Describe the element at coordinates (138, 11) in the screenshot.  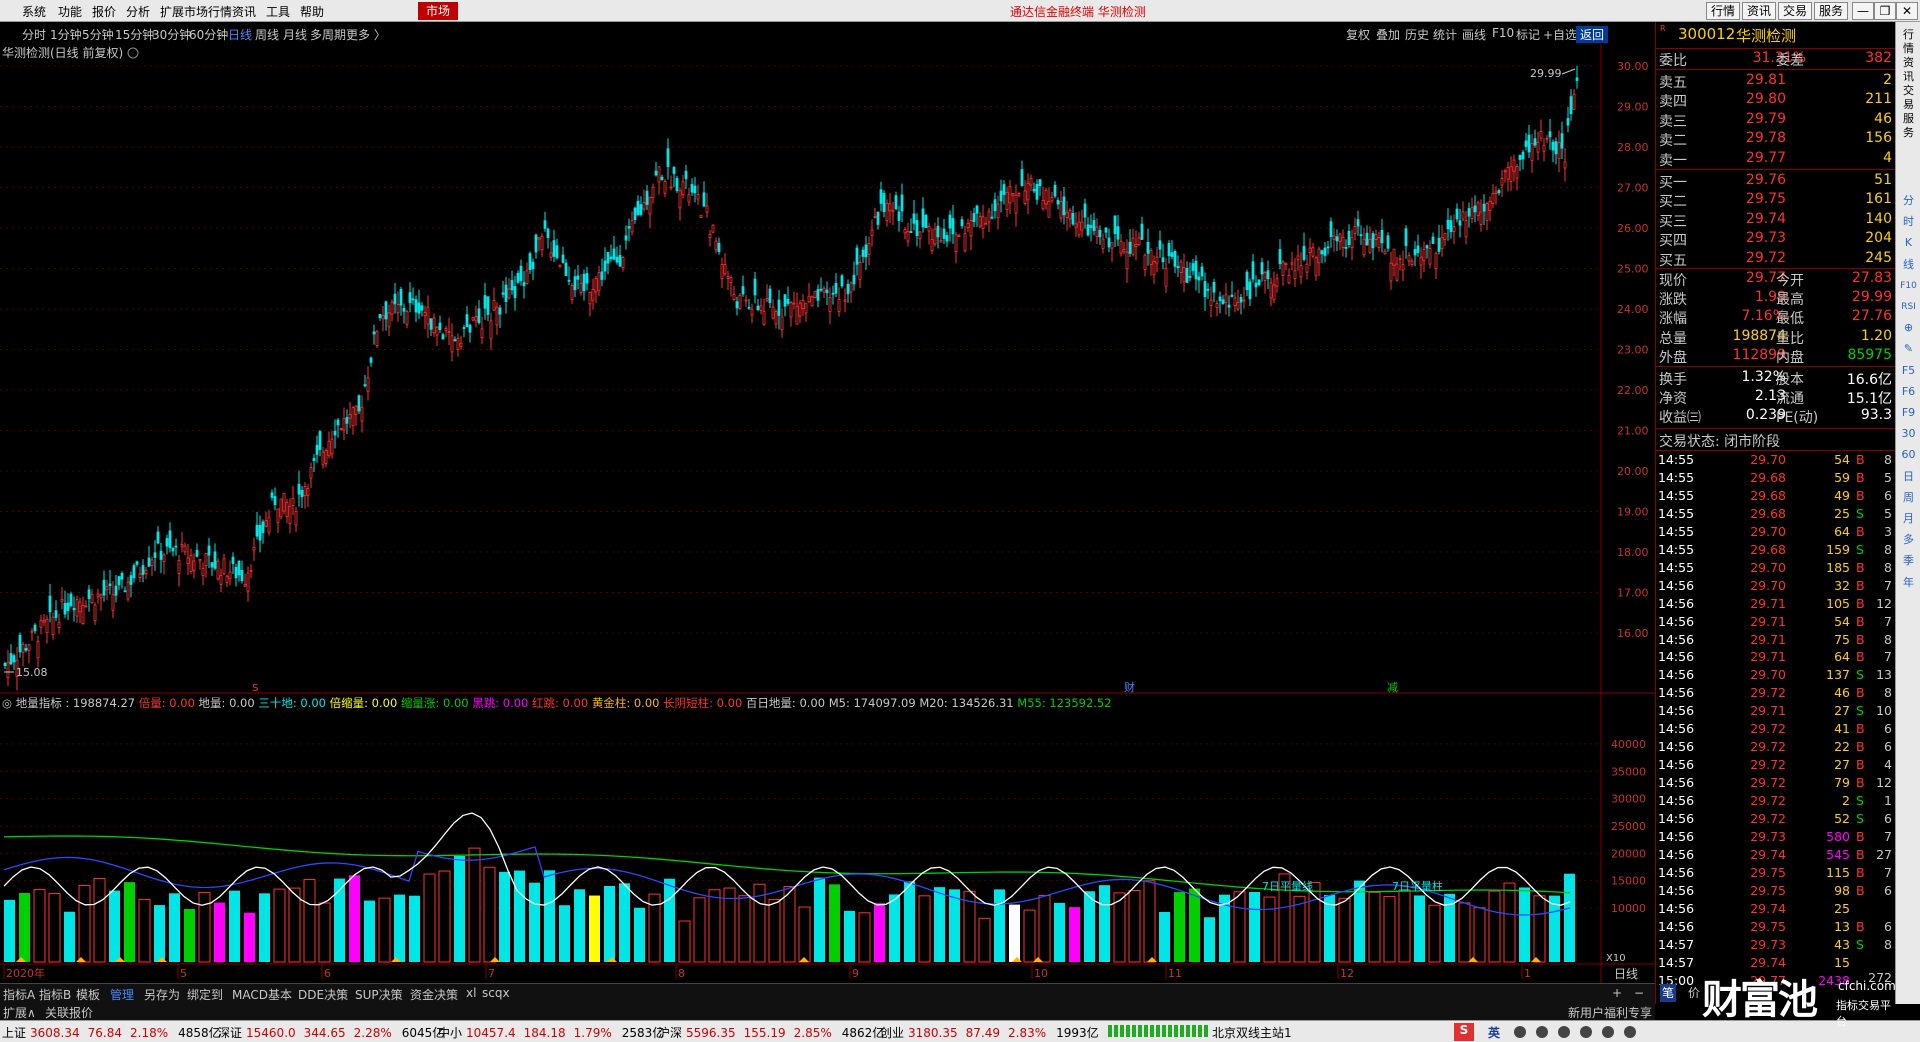
I see `menu-analysis: 分析` at that location.